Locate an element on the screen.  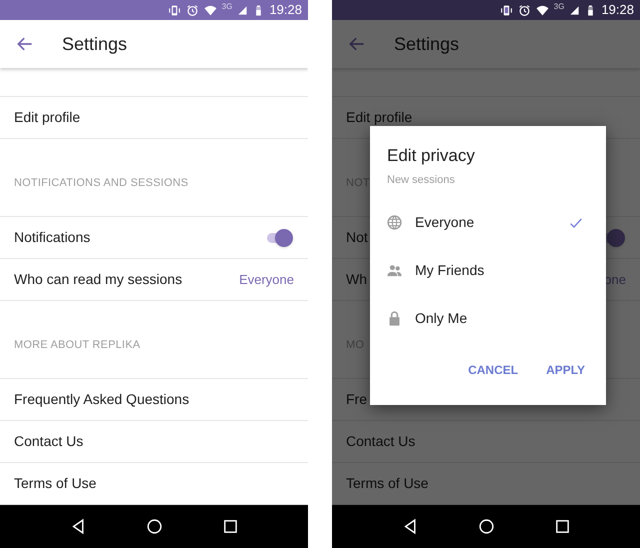
menu-item: Frequently Asked Questions is located at coordinates (102, 399).